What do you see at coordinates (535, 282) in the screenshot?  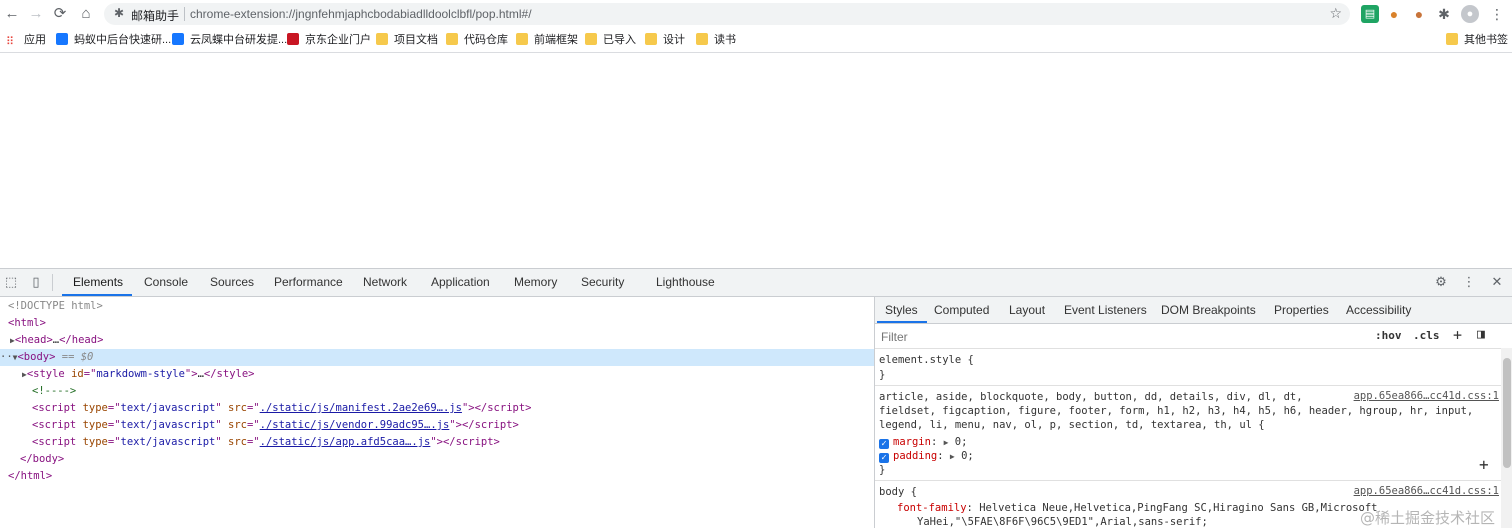 I see `tab-memory: Memory` at bounding box center [535, 282].